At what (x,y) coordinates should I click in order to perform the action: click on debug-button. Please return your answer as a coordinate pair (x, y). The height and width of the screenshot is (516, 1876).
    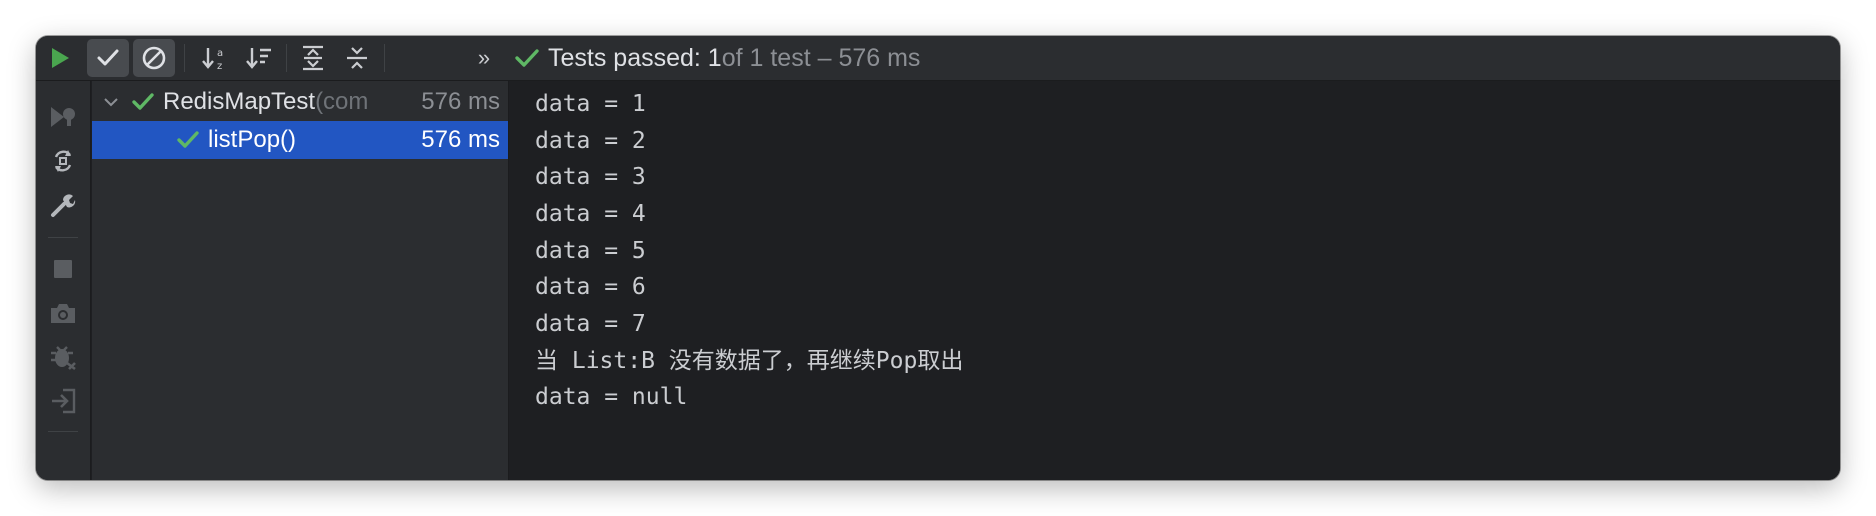
    Looking at the image, I should click on (63, 357).